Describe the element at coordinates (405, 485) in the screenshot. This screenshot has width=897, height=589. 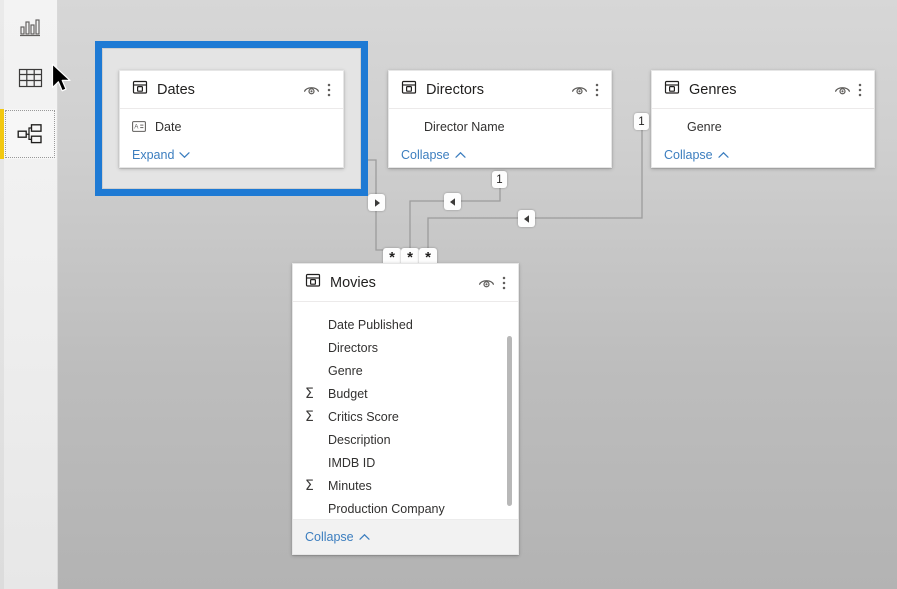
I see `field-row: Σ Minutes` at that location.